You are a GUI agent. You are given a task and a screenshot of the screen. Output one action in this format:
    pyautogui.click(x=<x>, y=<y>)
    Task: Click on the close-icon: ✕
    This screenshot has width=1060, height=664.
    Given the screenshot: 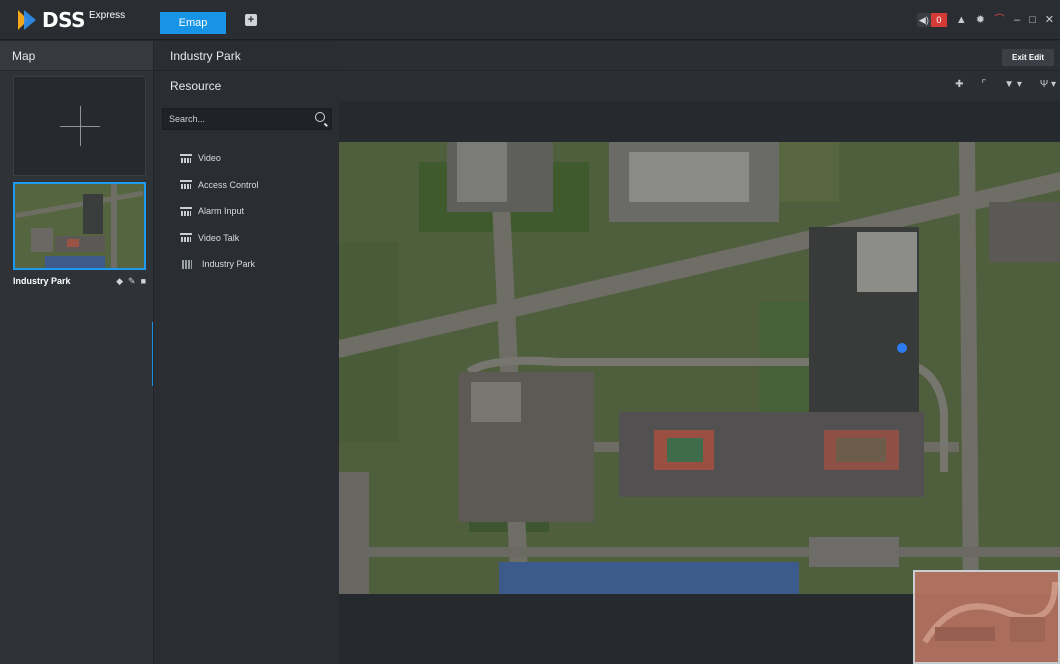 What is the action you would take?
    pyautogui.click(x=1049, y=20)
    